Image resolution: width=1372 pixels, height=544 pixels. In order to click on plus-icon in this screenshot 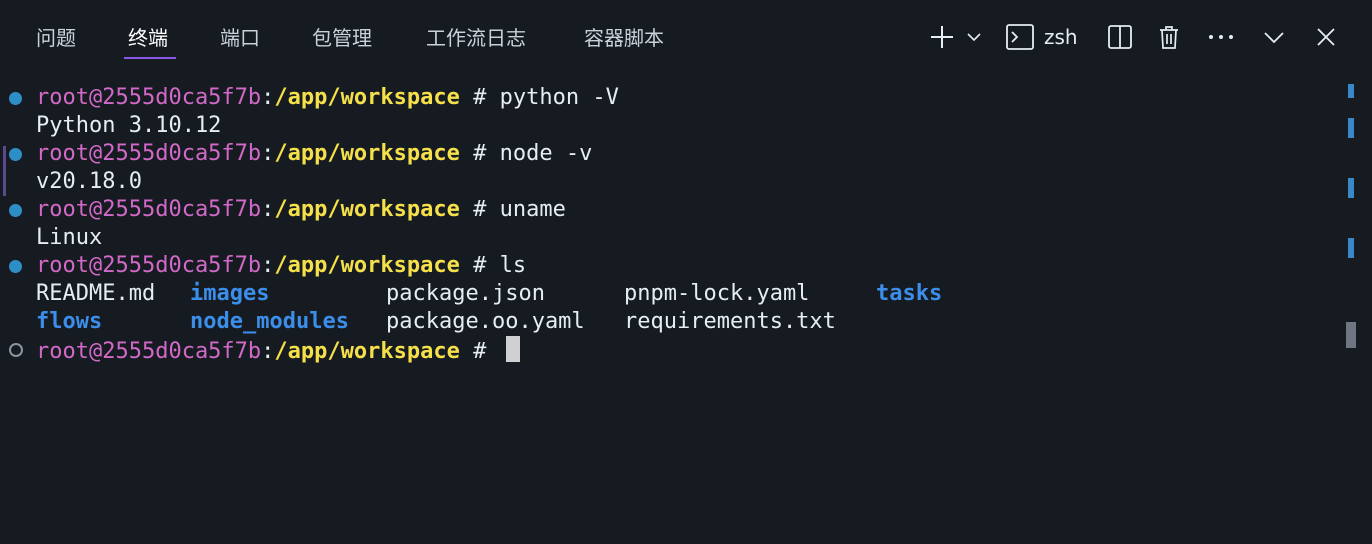, I will do `click(942, 37)`.